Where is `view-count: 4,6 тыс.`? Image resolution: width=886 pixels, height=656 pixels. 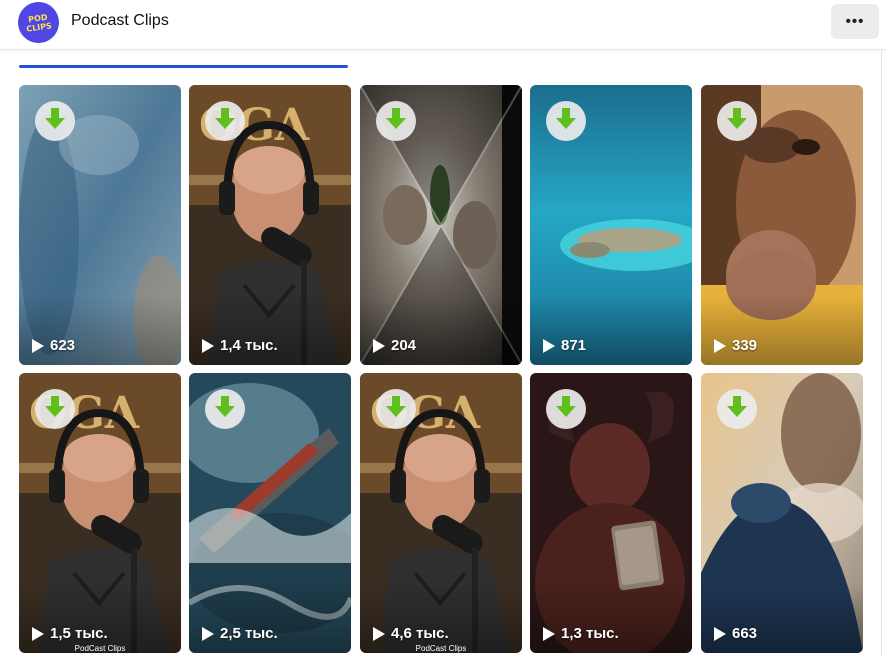 view-count: 4,6 тыс. is located at coordinates (411, 633).